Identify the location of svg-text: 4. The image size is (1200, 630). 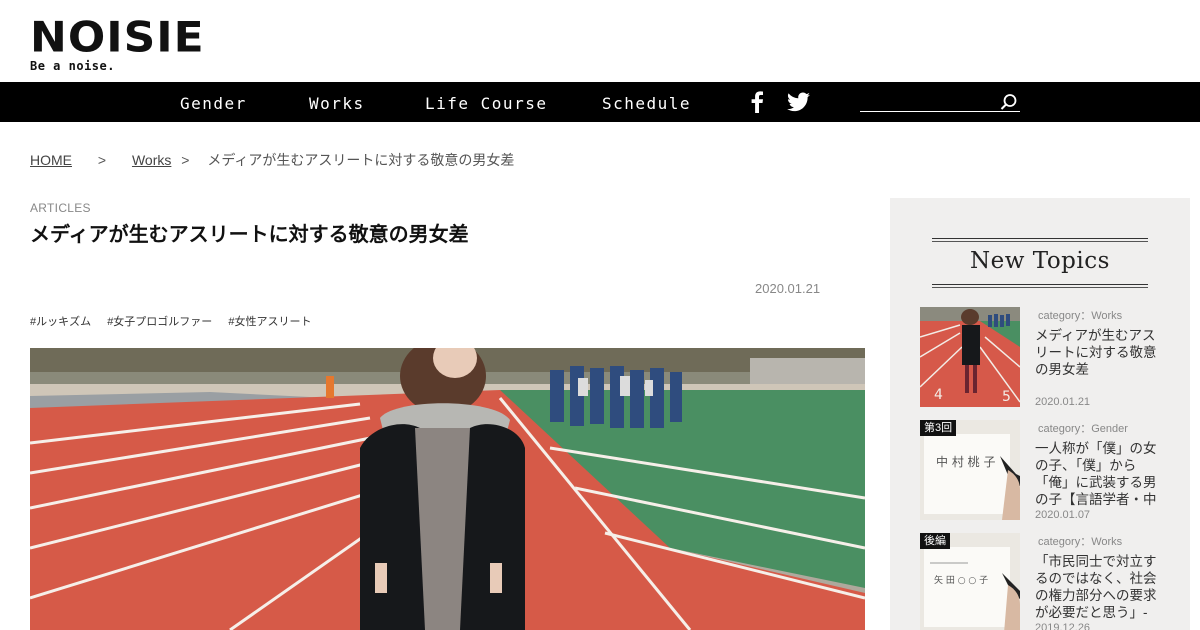
(938, 395).